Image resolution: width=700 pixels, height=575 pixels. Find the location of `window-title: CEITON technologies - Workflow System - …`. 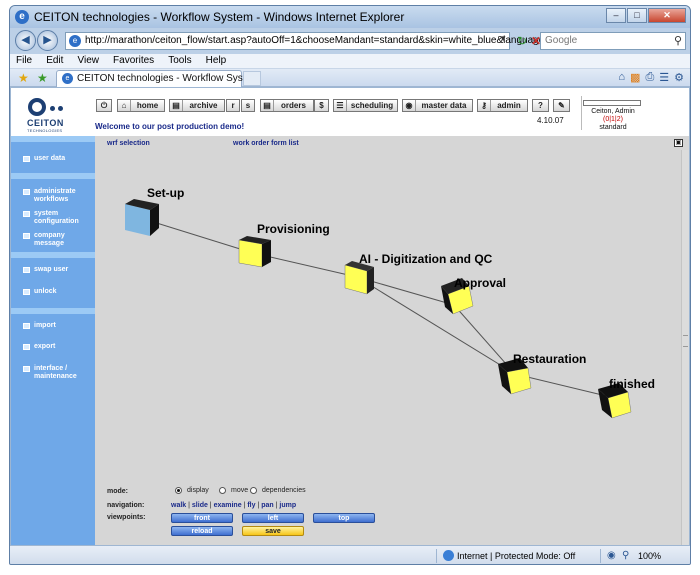

window-title: CEITON technologies - Workflow System - … is located at coordinates (219, 17).